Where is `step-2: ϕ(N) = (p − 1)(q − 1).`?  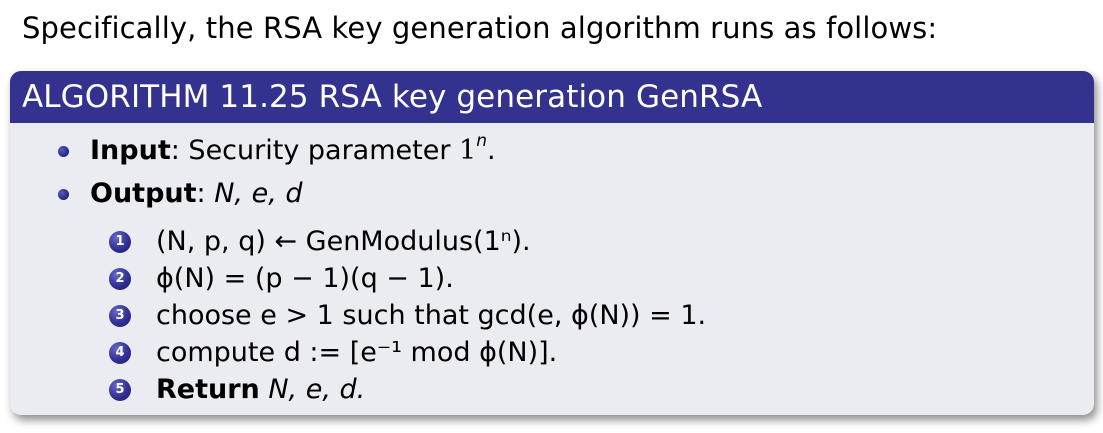 step-2: ϕ(N) = (p − 1)(q − 1). is located at coordinates (305, 279).